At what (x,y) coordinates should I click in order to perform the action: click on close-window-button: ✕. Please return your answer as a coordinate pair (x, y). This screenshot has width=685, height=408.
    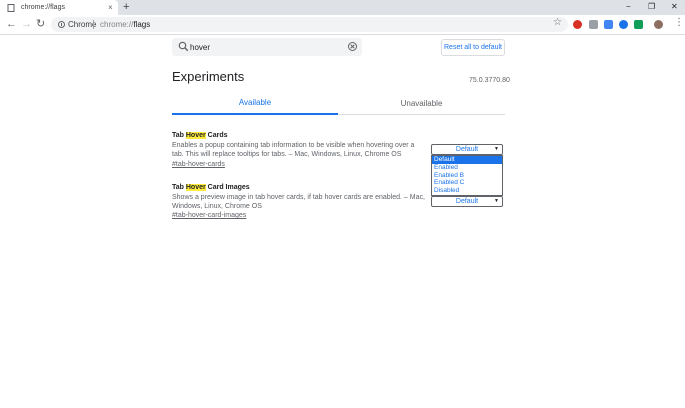
    Looking at the image, I should click on (674, 7).